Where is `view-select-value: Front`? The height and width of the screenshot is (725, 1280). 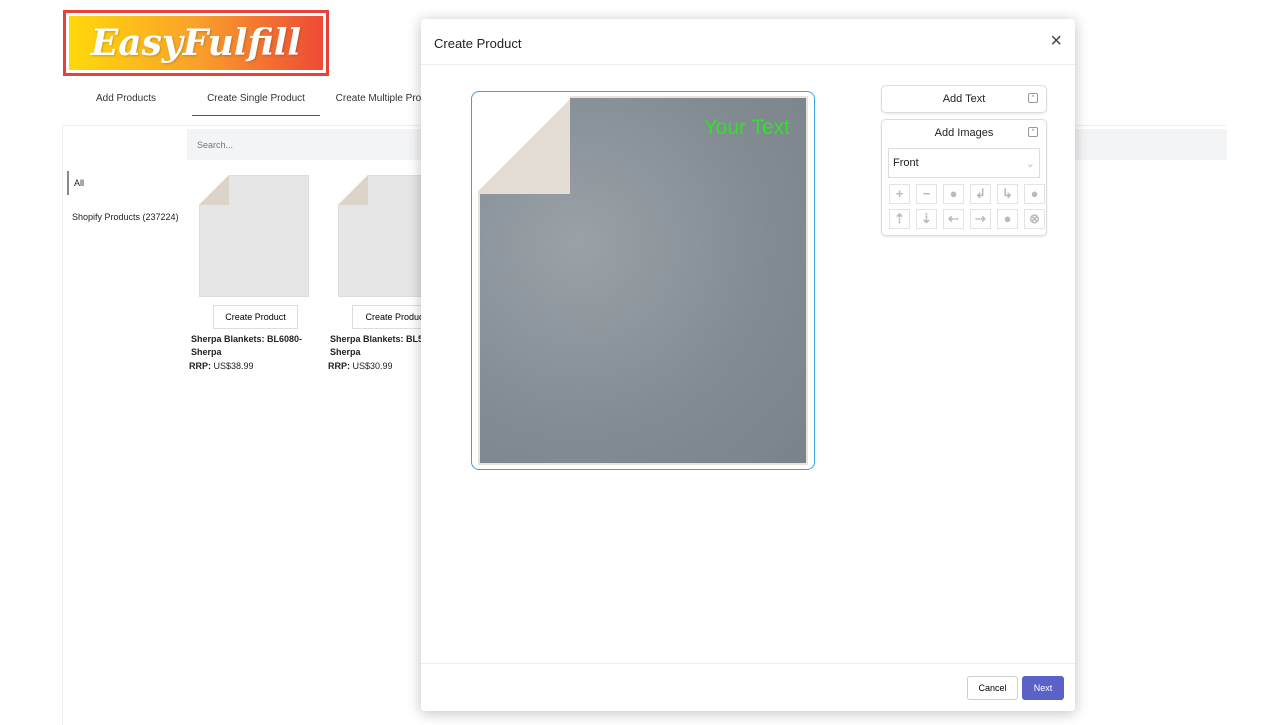
view-select-value: Front is located at coordinates (906, 163).